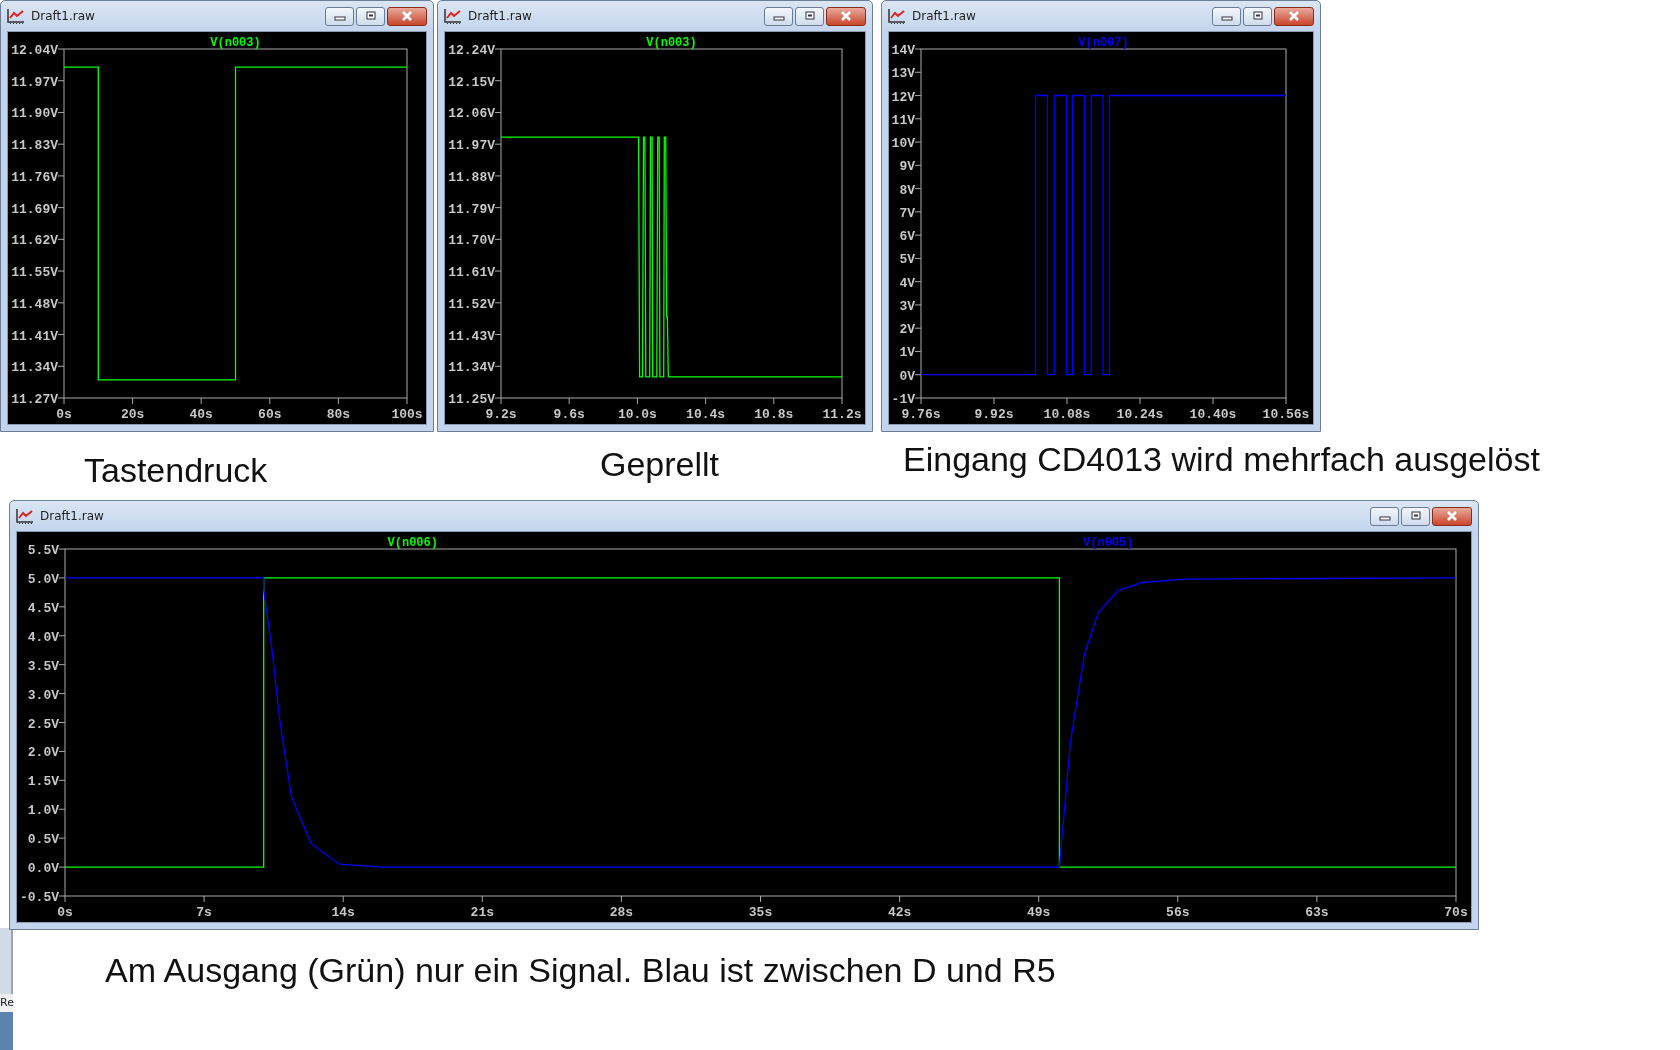 Image resolution: width=1680 pixels, height=1050 pixels. Describe the element at coordinates (471, 399) in the screenshot. I see `axis-tick-label: 11.25V` at that location.